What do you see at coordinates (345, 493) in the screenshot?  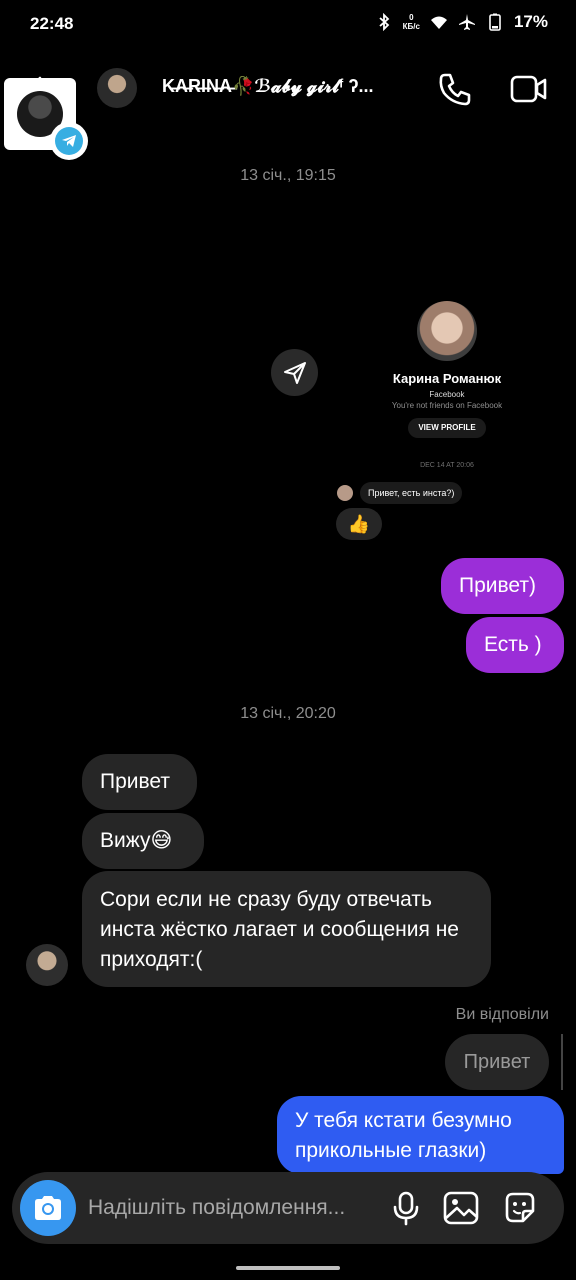 I see `card-mini-avatar` at bounding box center [345, 493].